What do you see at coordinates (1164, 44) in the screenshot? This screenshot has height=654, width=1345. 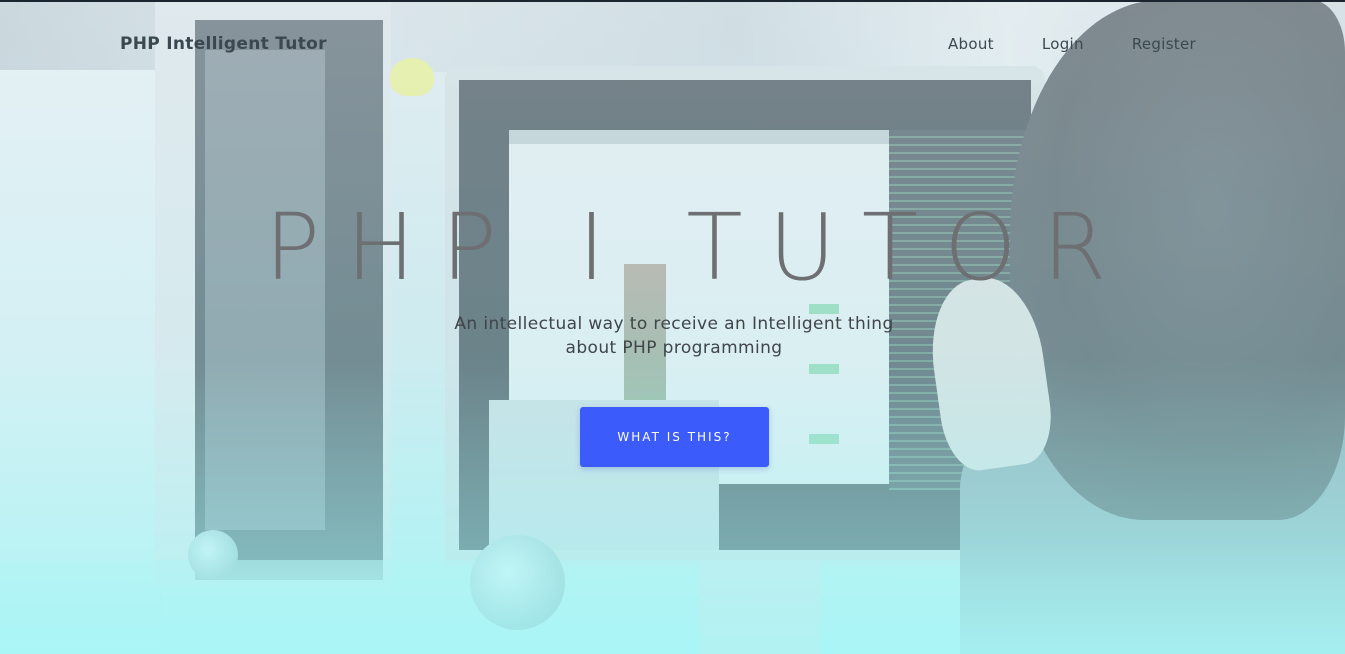 I see `nav-link-register: Register` at bounding box center [1164, 44].